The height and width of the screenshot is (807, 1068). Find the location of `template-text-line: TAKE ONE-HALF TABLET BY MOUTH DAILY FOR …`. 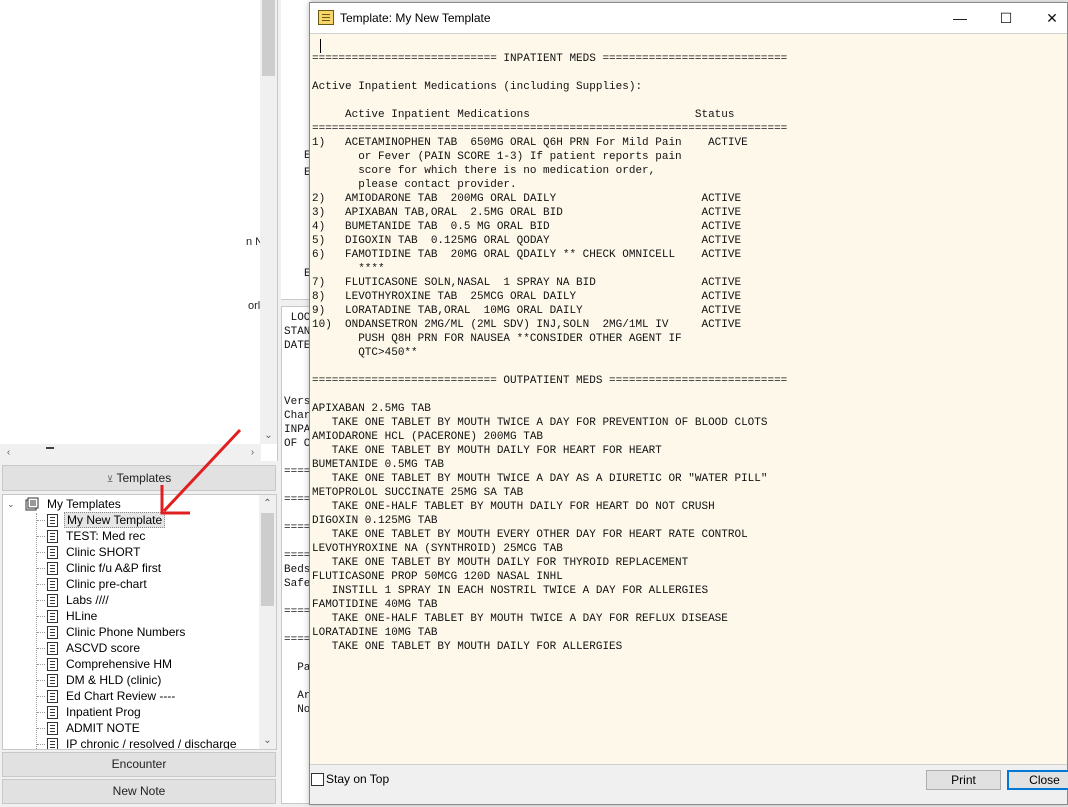

template-text-line: TAKE ONE-HALF TABLET BY MOUTH DAILY FOR … is located at coordinates (513, 507).